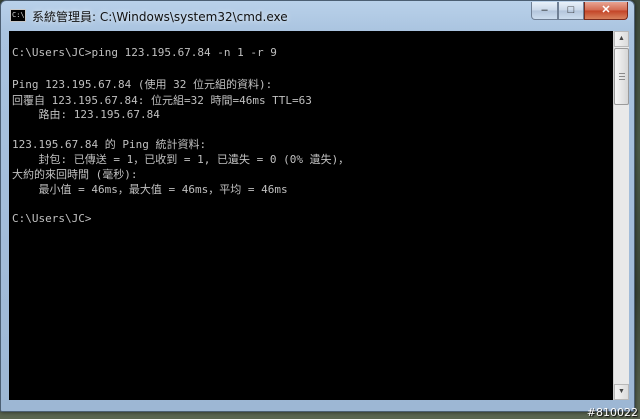  What do you see at coordinates (621, 392) in the screenshot?
I see `scroll-down-arrow-icon: ▼` at bounding box center [621, 392].